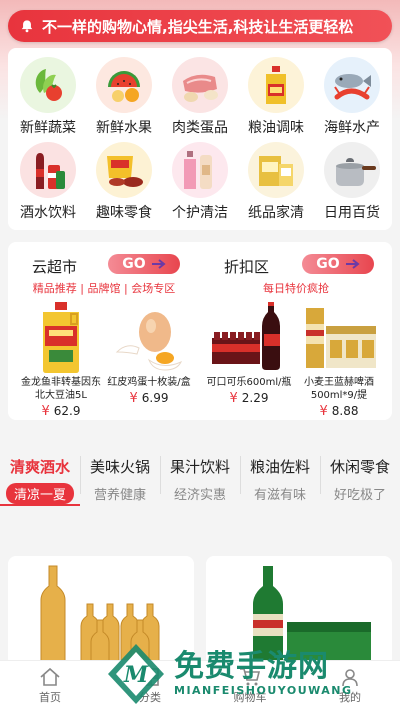 The height and width of the screenshot is (711, 400). Describe the element at coordinates (359, 495) in the screenshot. I see `tab-subtitle: 好吃极了` at that location.